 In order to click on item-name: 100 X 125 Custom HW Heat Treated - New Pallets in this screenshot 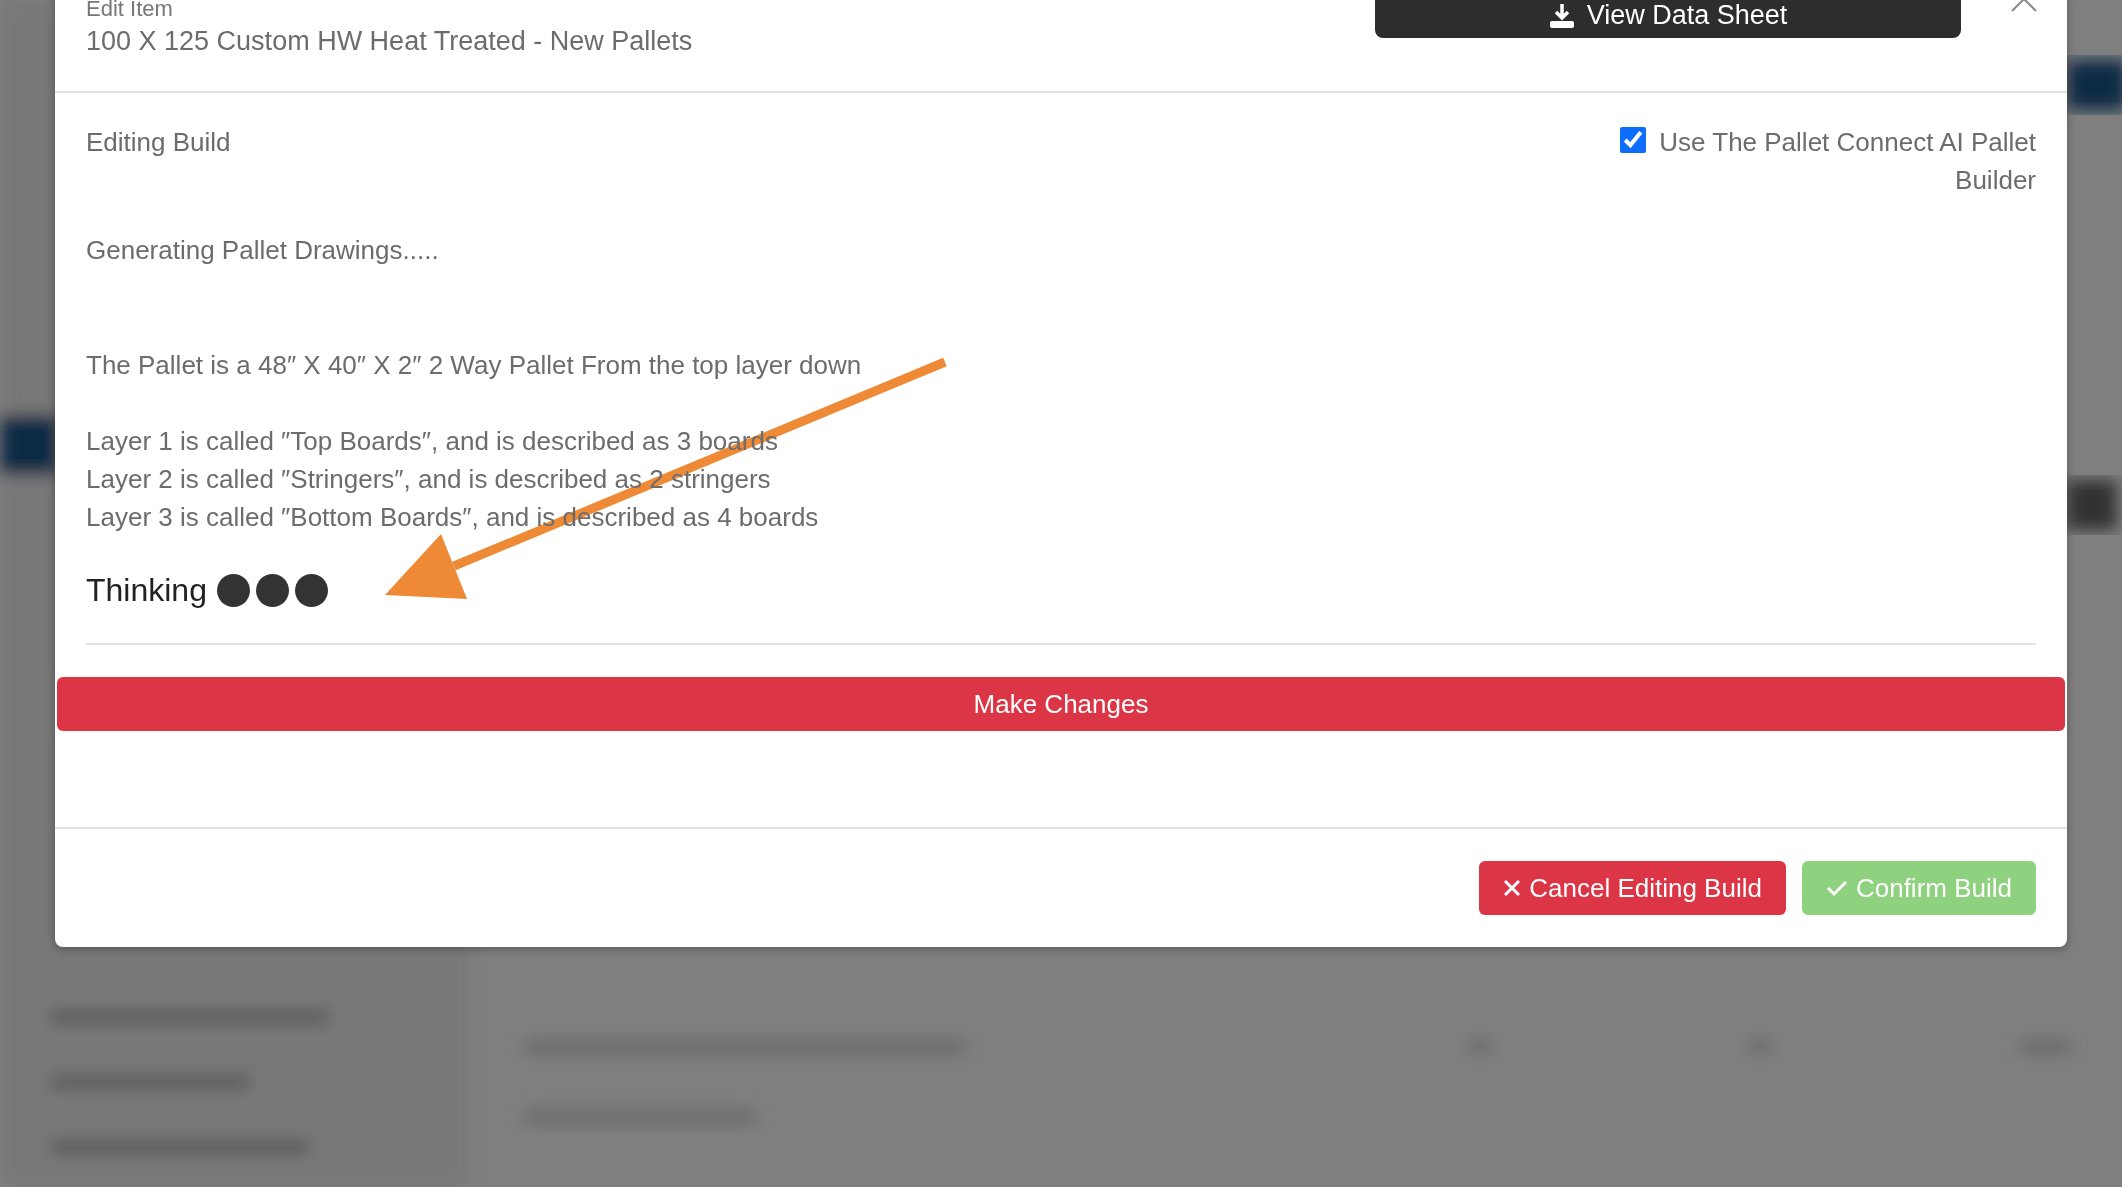, I will do `click(389, 41)`.